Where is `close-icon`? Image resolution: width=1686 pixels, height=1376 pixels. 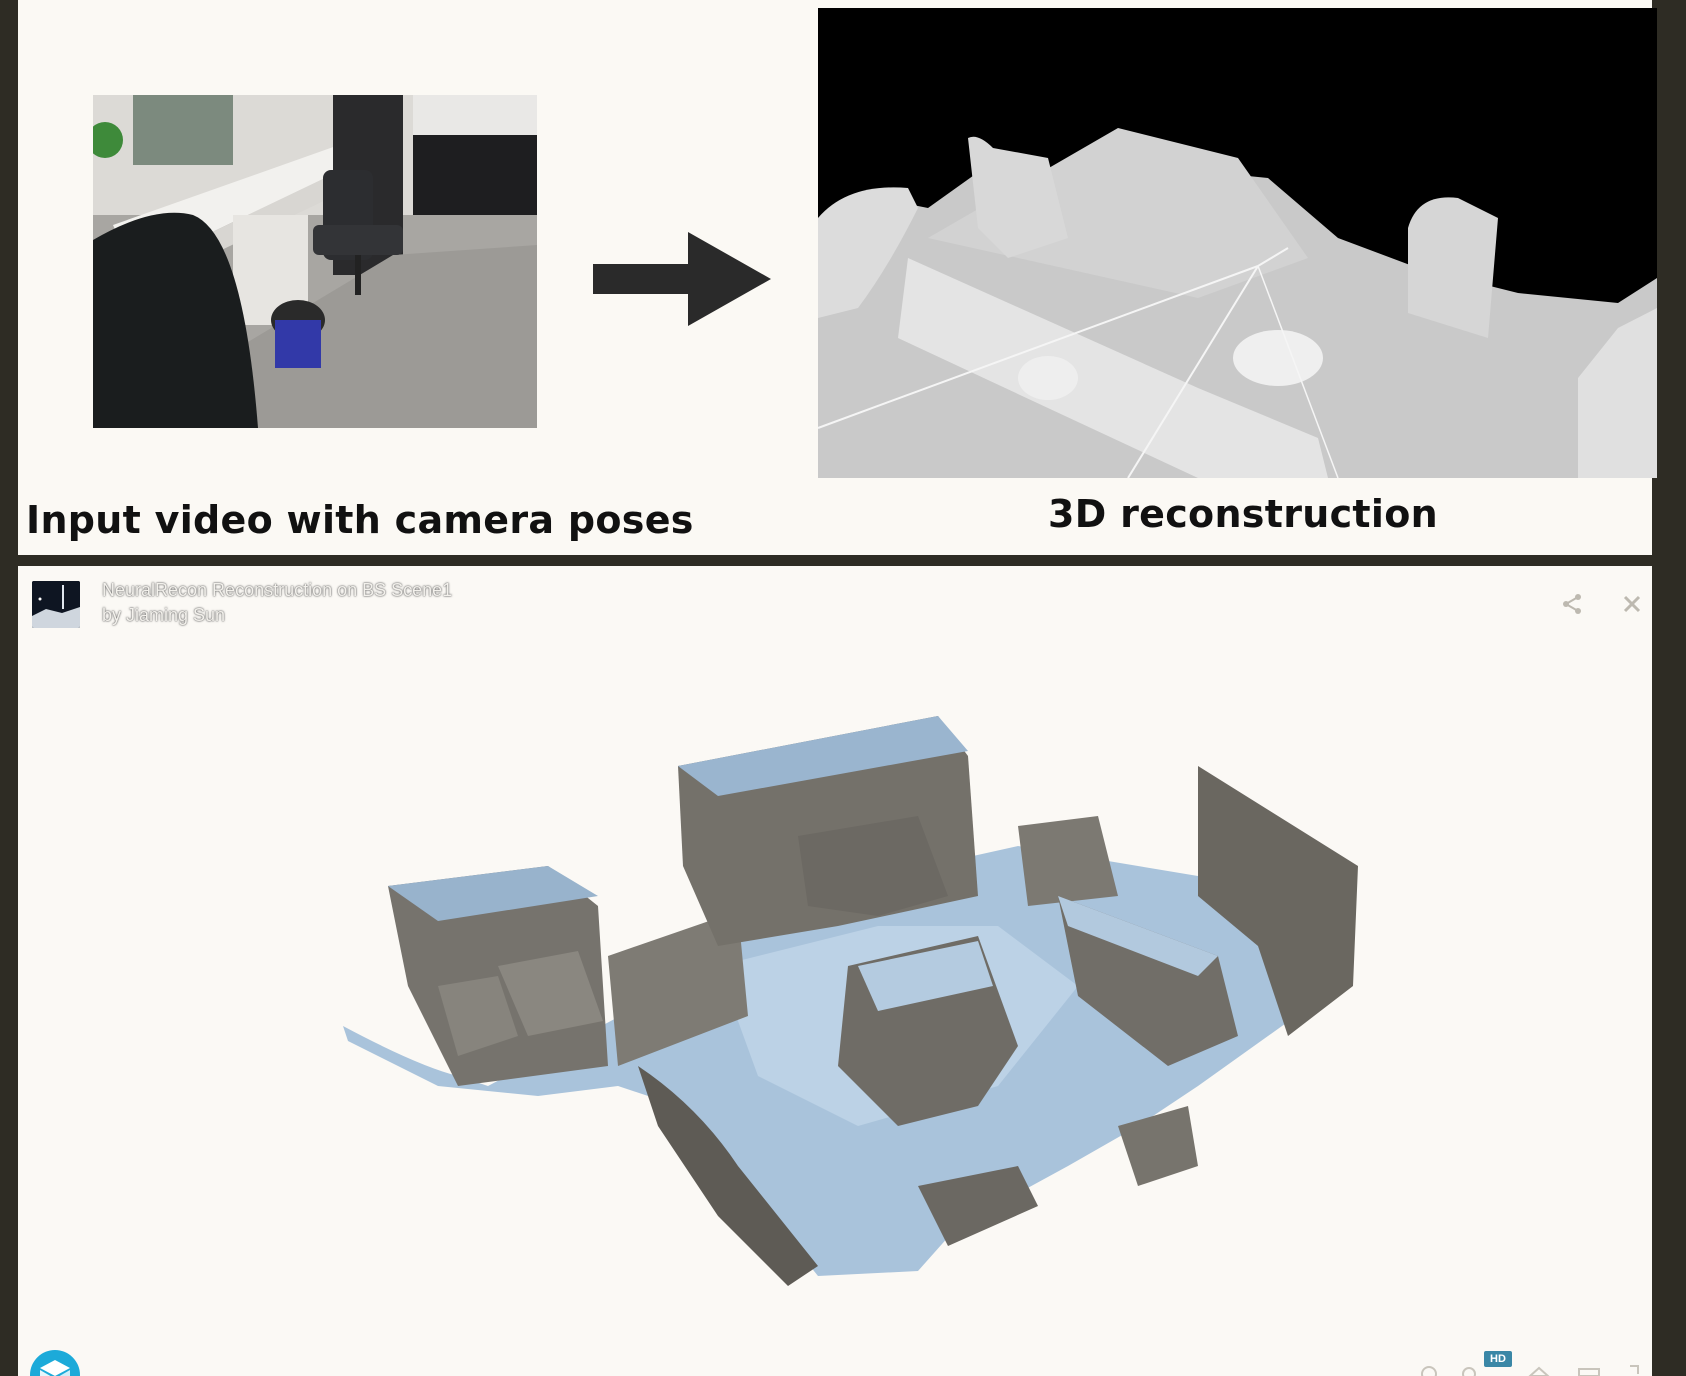
close-icon is located at coordinates (1632, 604).